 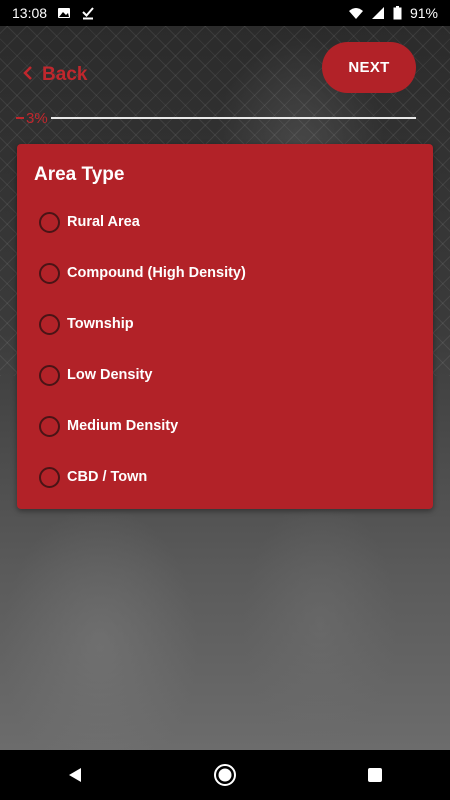 What do you see at coordinates (65, 74) in the screenshot?
I see `back-label: Back` at bounding box center [65, 74].